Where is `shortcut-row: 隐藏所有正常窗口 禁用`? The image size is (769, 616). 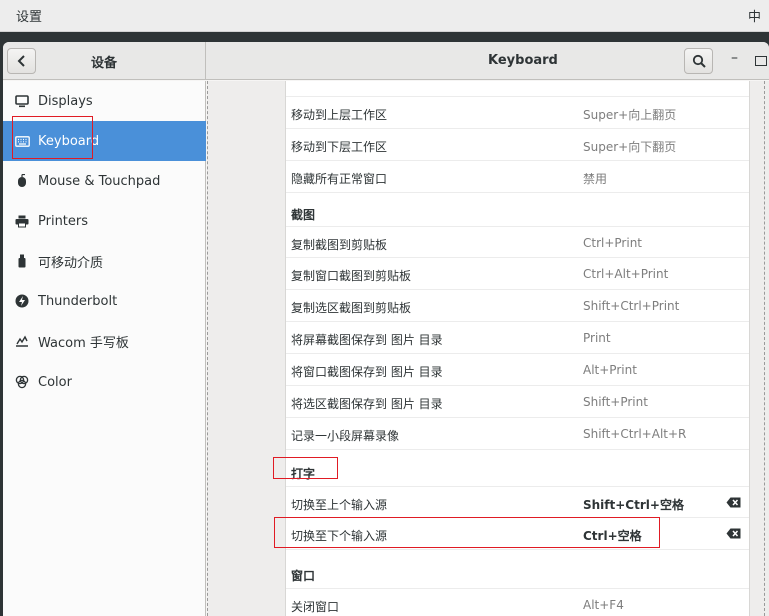 shortcut-row: 隐藏所有正常窗口 禁用 is located at coordinates (517, 177).